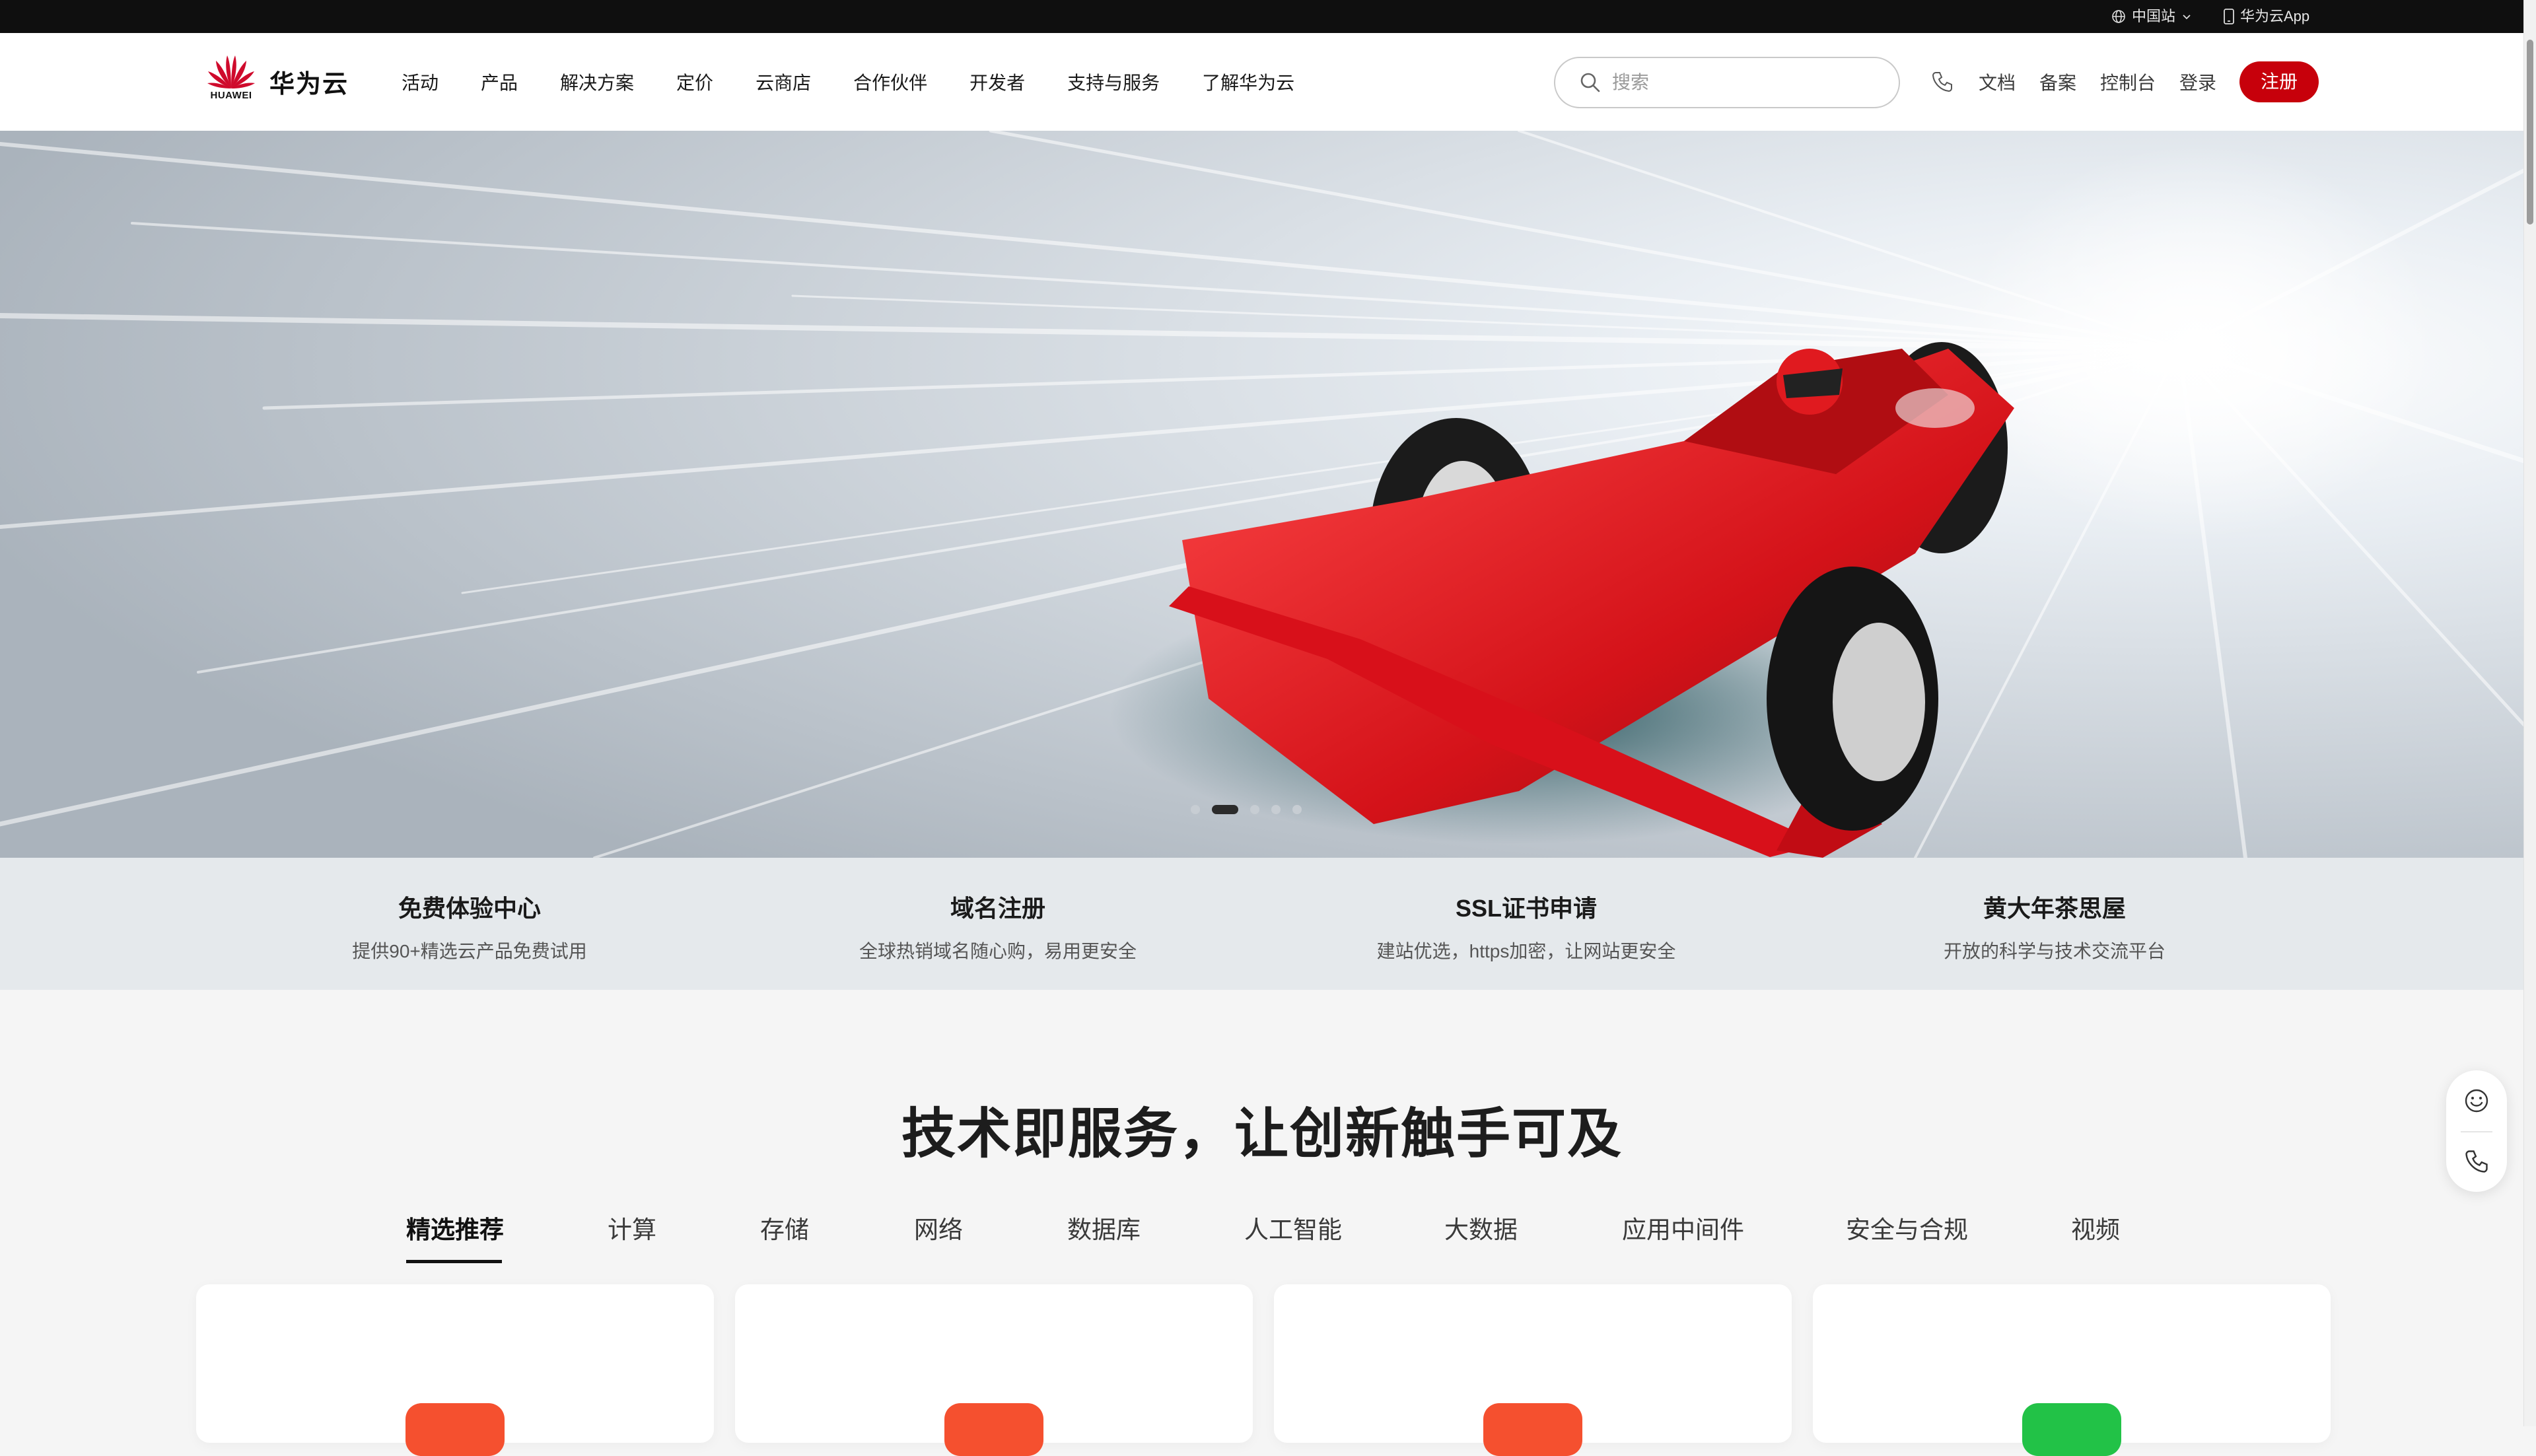 The height and width of the screenshot is (1456, 2536). I want to click on huawei-cloud-logo: HUAWEI 华为云, so click(277, 78).